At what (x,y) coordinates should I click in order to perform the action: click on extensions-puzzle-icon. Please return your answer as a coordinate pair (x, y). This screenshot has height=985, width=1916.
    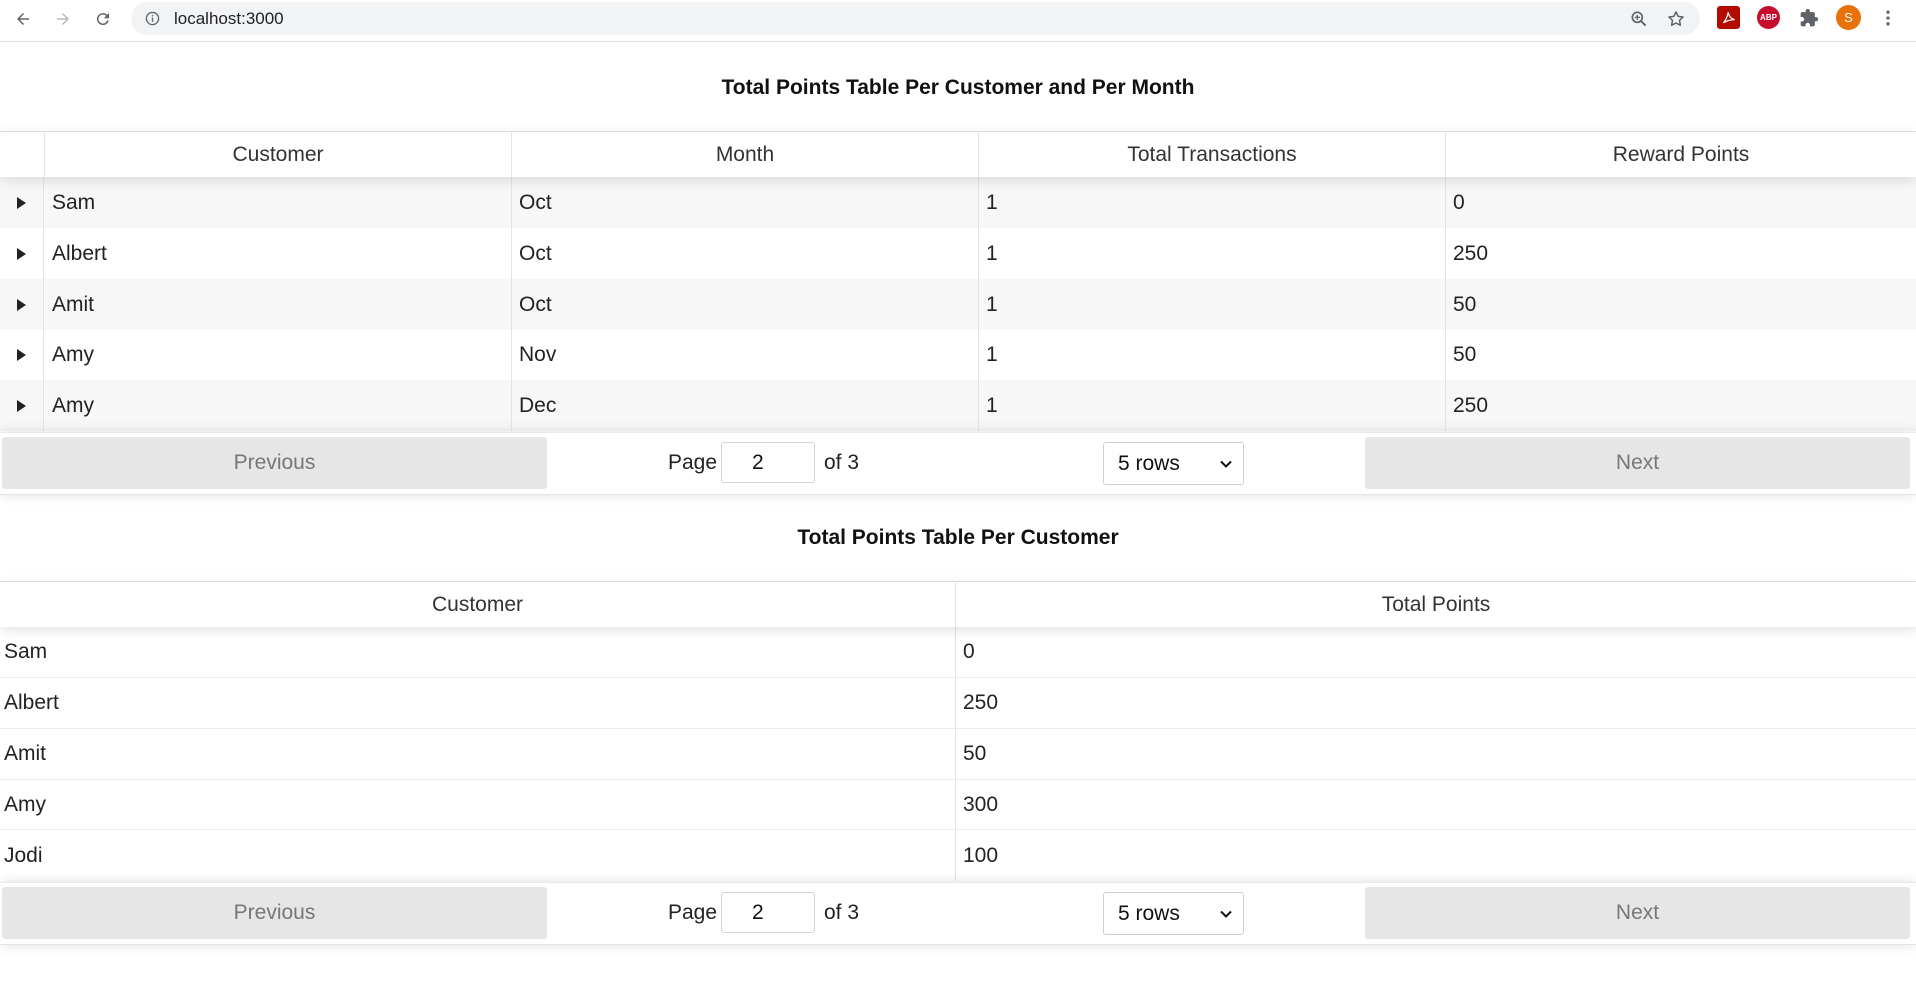
    Looking at the image, I should click on (1808, 17).